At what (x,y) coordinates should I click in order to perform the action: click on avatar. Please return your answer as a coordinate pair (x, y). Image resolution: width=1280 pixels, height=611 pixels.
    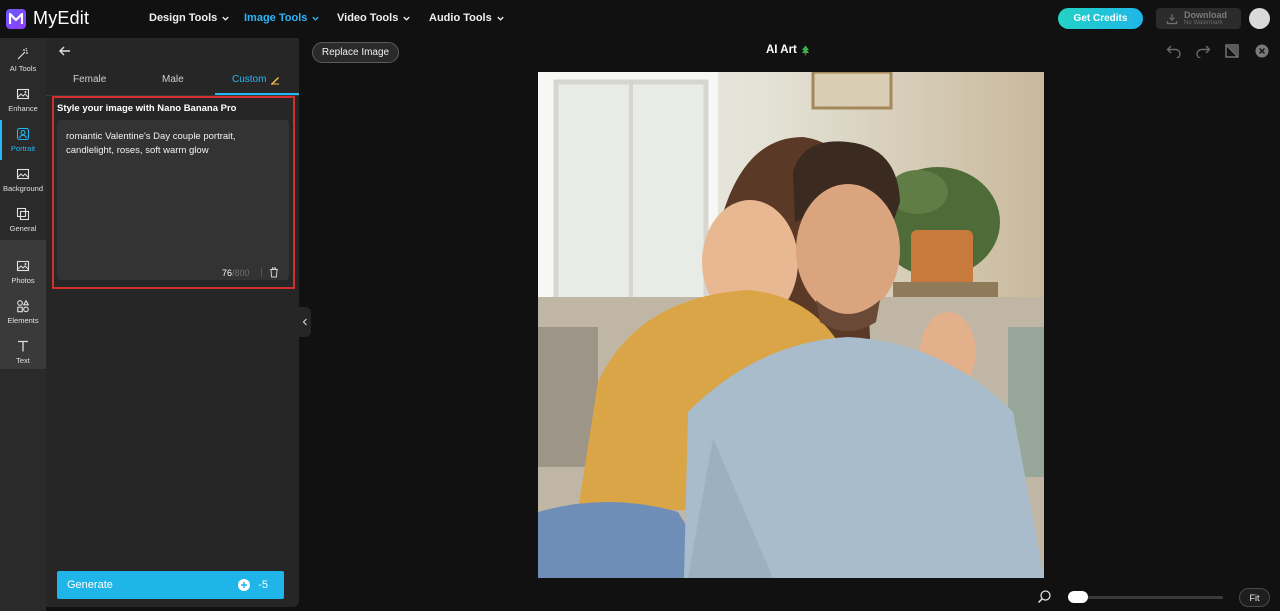
    Looking at the image, I should click on (1259, 18).